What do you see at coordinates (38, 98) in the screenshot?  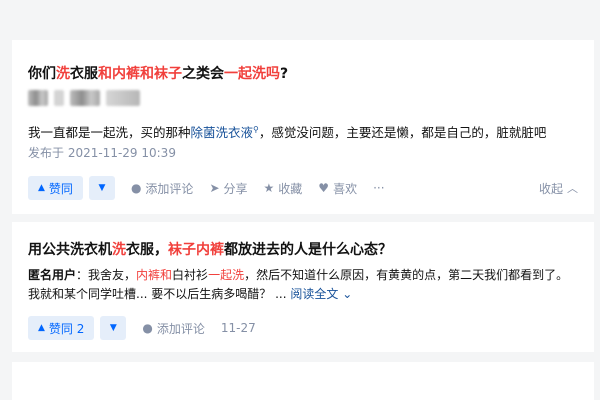 I see `blurred-avatar` at bounding box center [38, 98].